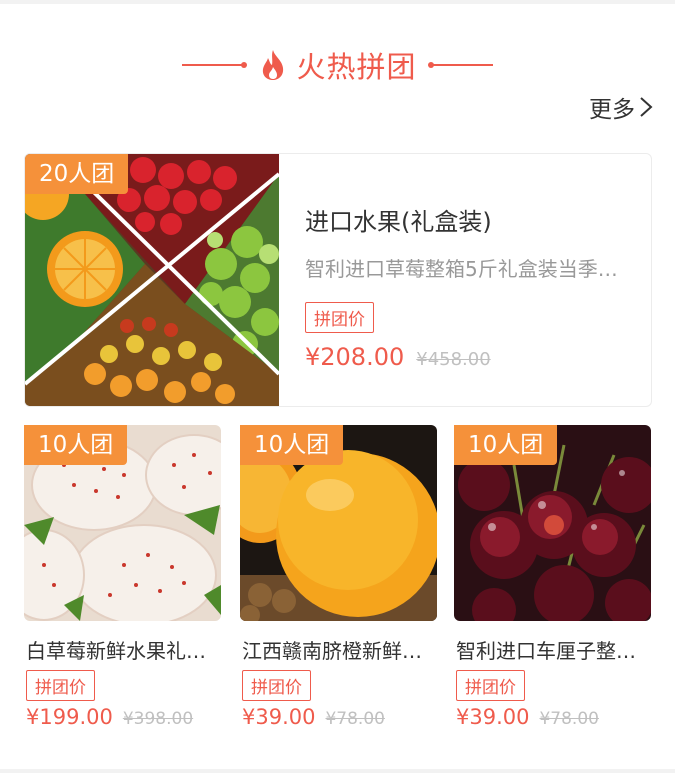 The width and height of the screenshot is (675, 773). Describe the element at coordinates (273, 65) in the screenshot. I see `fire-icon` at that location.